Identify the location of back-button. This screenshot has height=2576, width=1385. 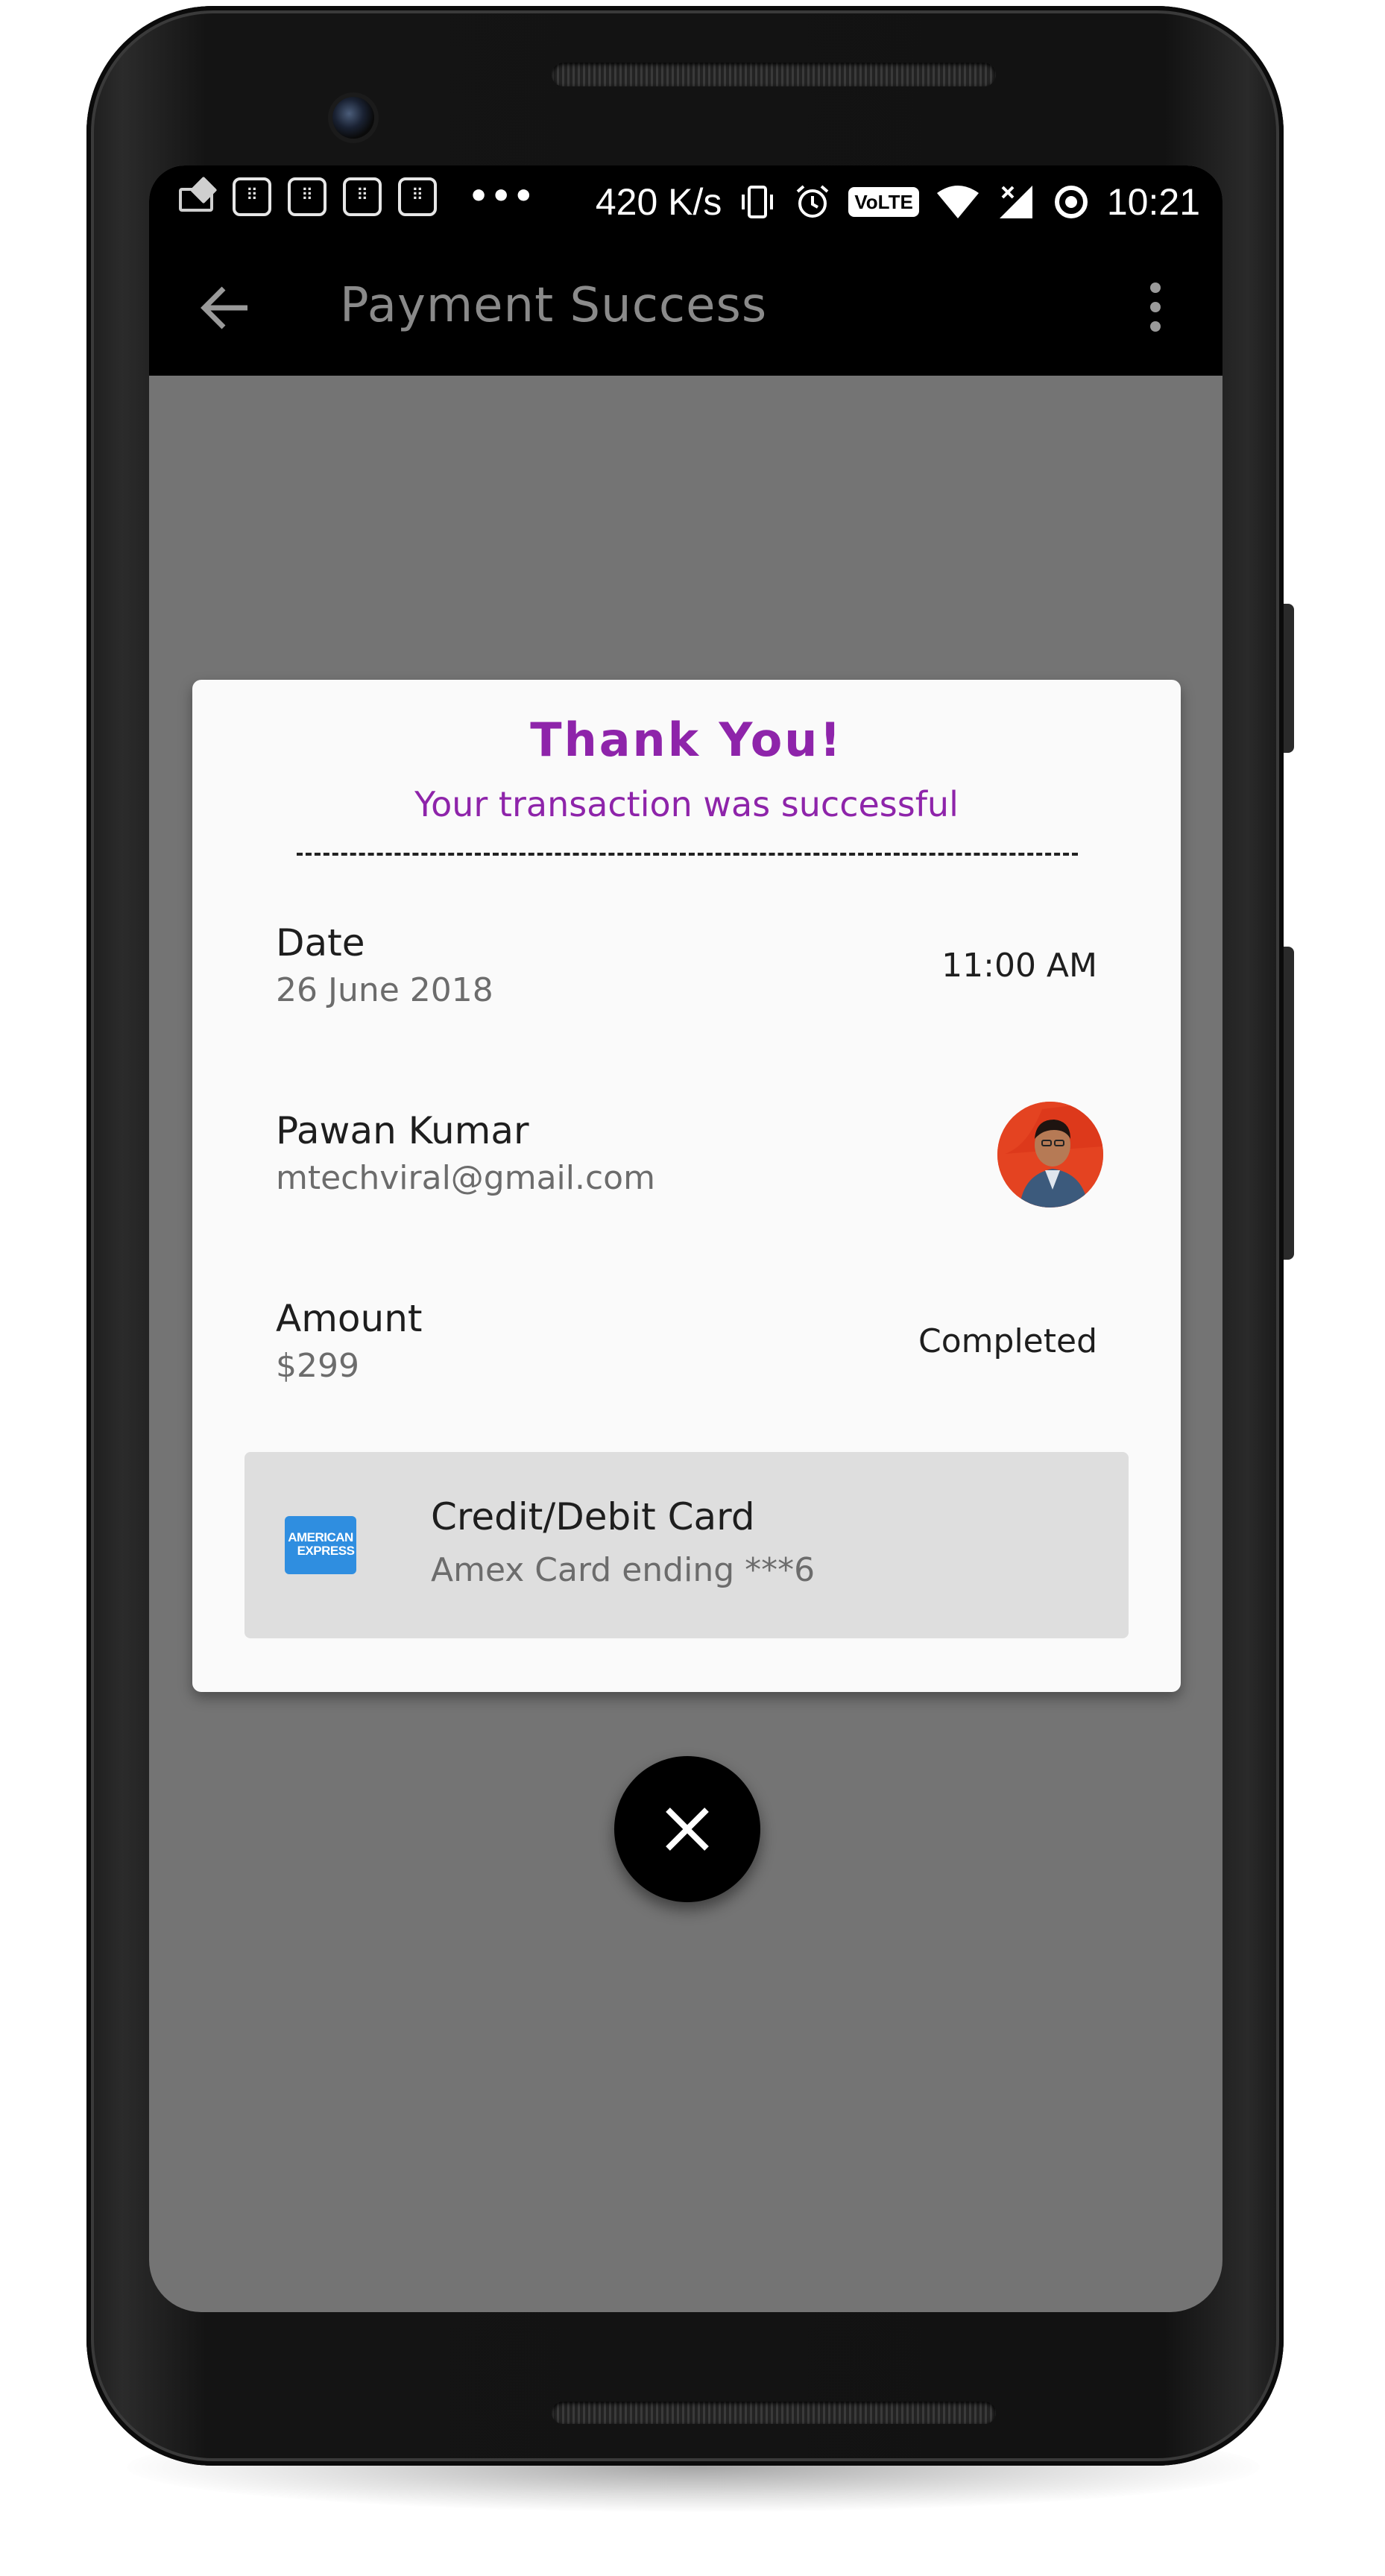
(225, 307).